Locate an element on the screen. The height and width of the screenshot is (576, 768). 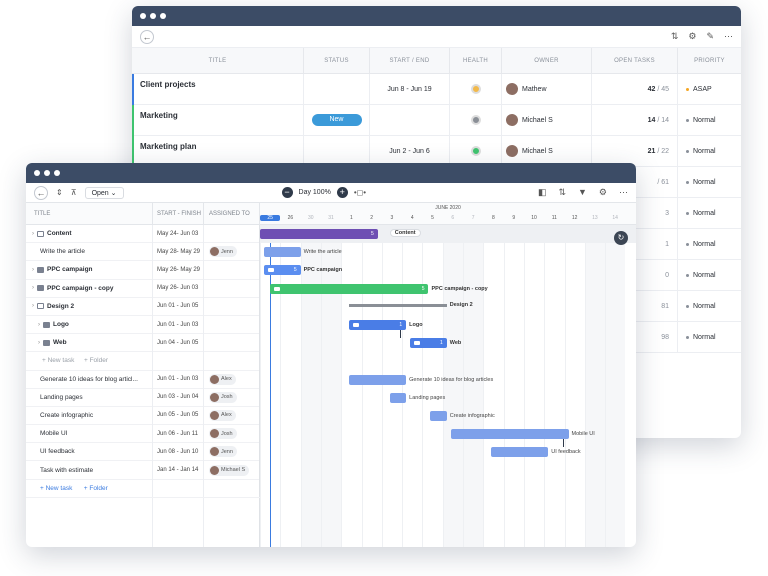
column-header-health: HEALTH is located at coordinates (476, 60).